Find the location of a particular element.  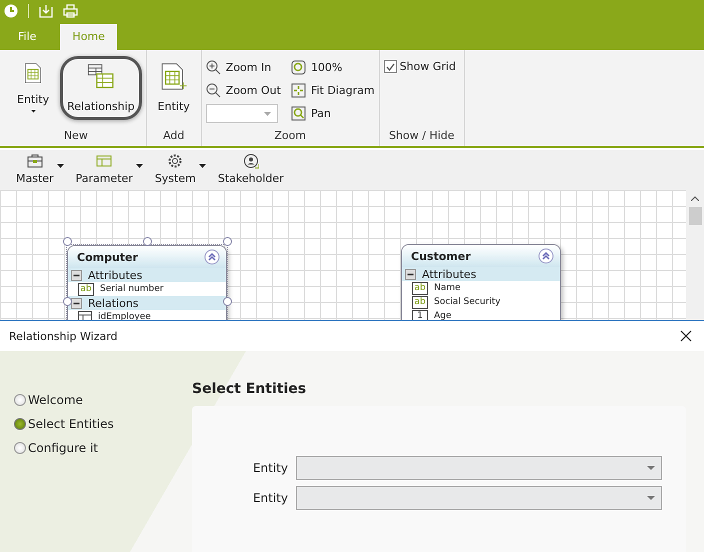

print-icon is located at coordinates (70, 11).